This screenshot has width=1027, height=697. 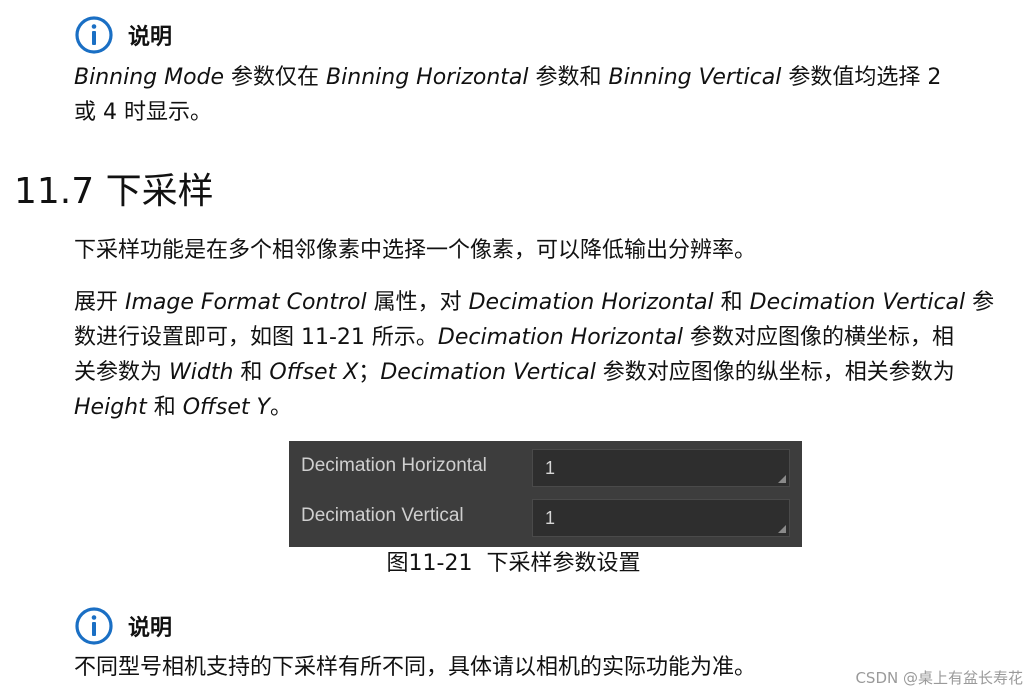 What do you see at coordinates (417, 302) in the screenshot?
I see `text-run: 属性，对` at bounding box center [417, 302].